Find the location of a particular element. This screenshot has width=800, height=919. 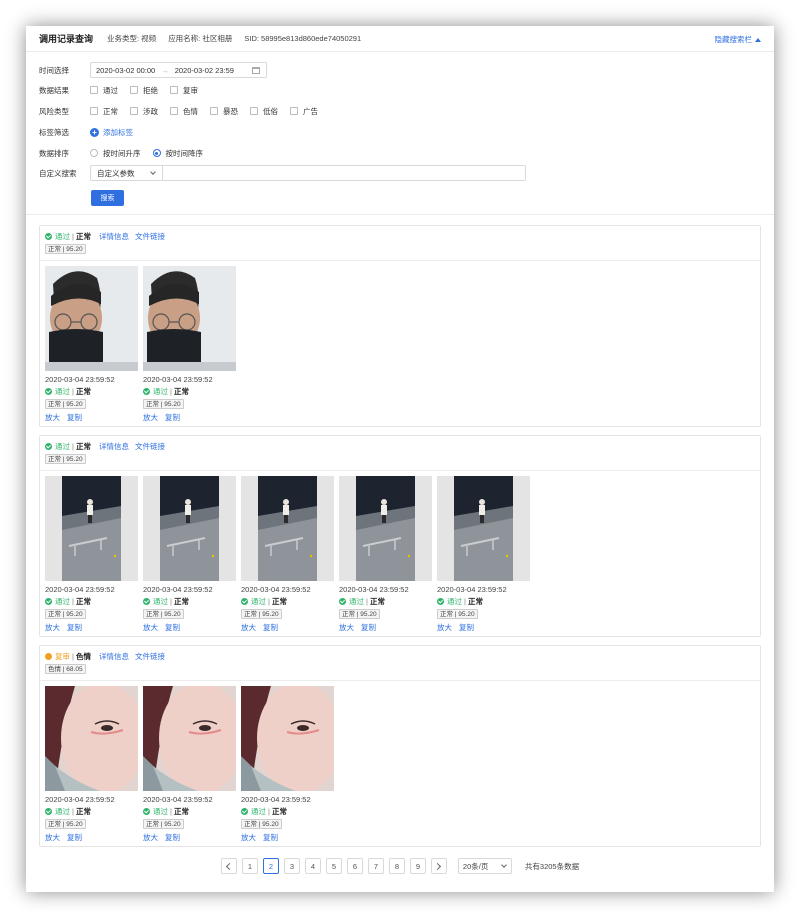

risk-option-violence: 暴恐 is located at coordinates (224, 111).